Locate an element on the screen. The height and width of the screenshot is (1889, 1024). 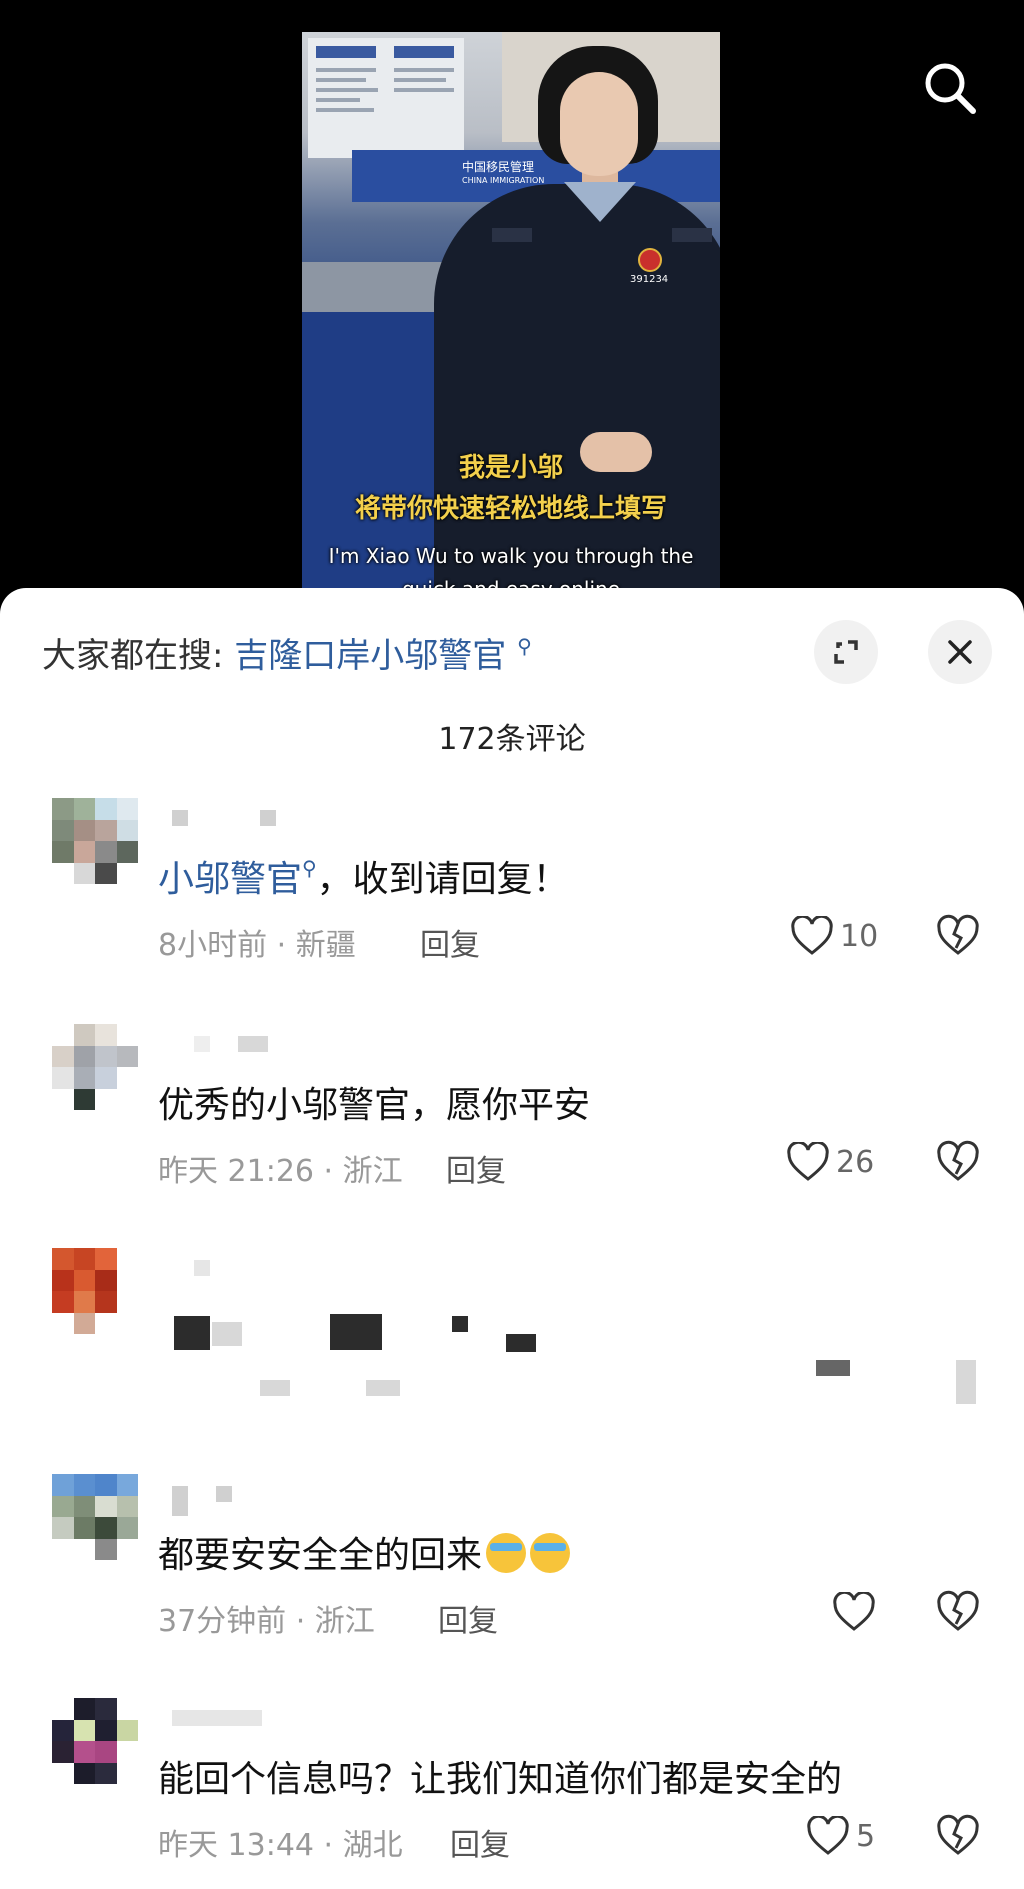
comment-text: 都要安安全全的回来 is located at coordinates (364, 1552).